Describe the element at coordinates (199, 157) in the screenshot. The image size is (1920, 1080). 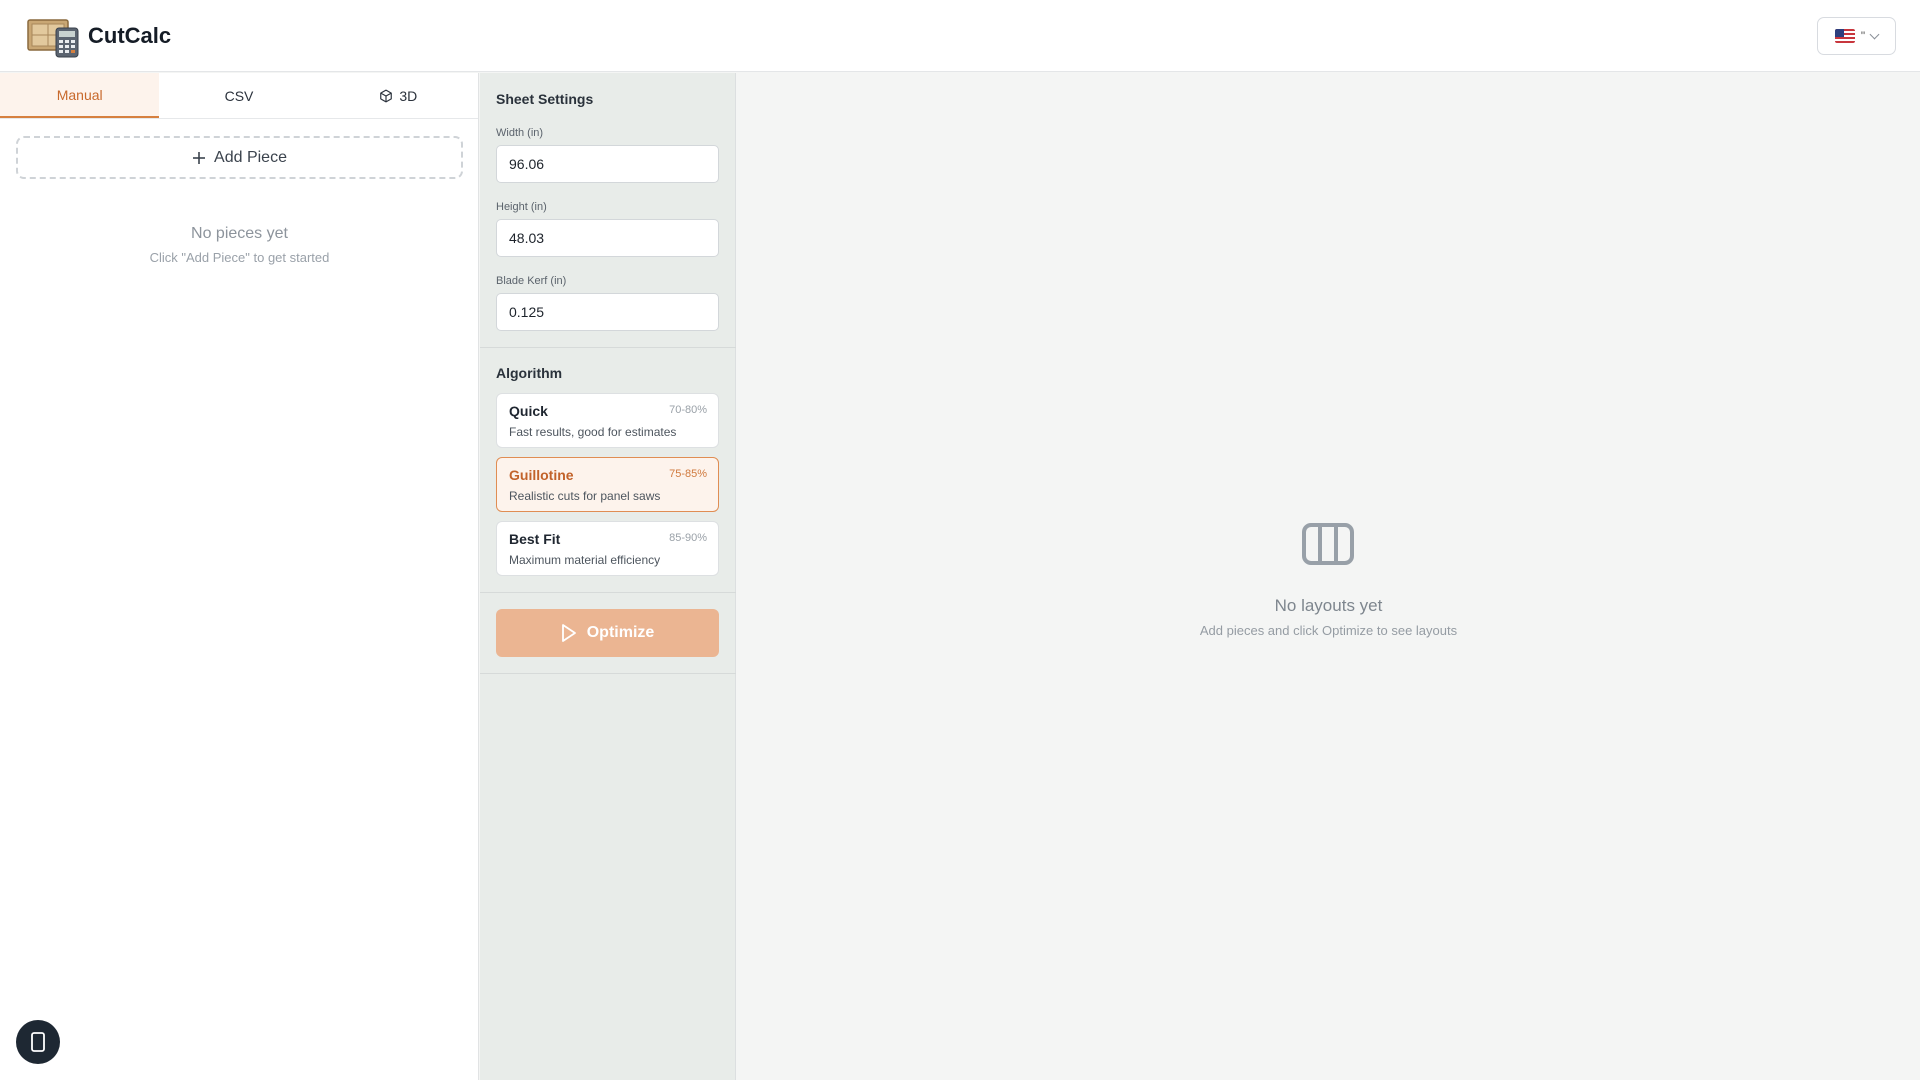
I see `plus-icon` at that location.